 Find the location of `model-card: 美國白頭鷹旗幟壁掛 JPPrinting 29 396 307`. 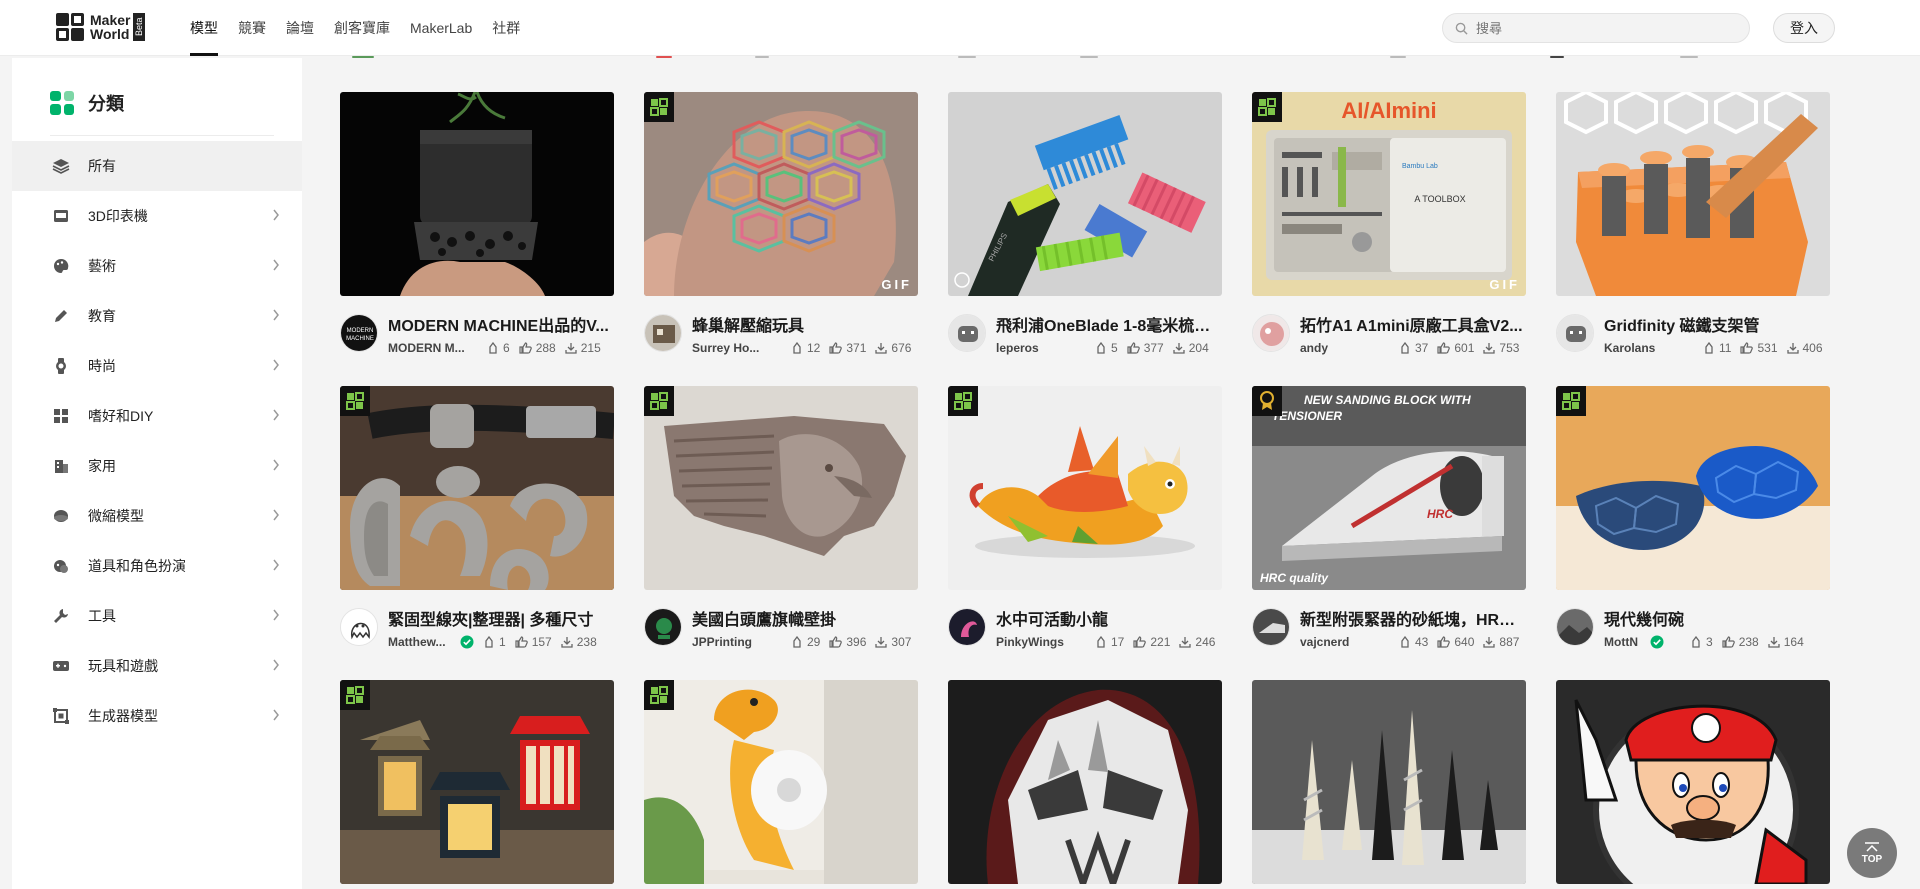

model-card: 美國白頭鷹旗幟壁掛 JPPrinting 29 396 307 is located at coordinates (781, 518).